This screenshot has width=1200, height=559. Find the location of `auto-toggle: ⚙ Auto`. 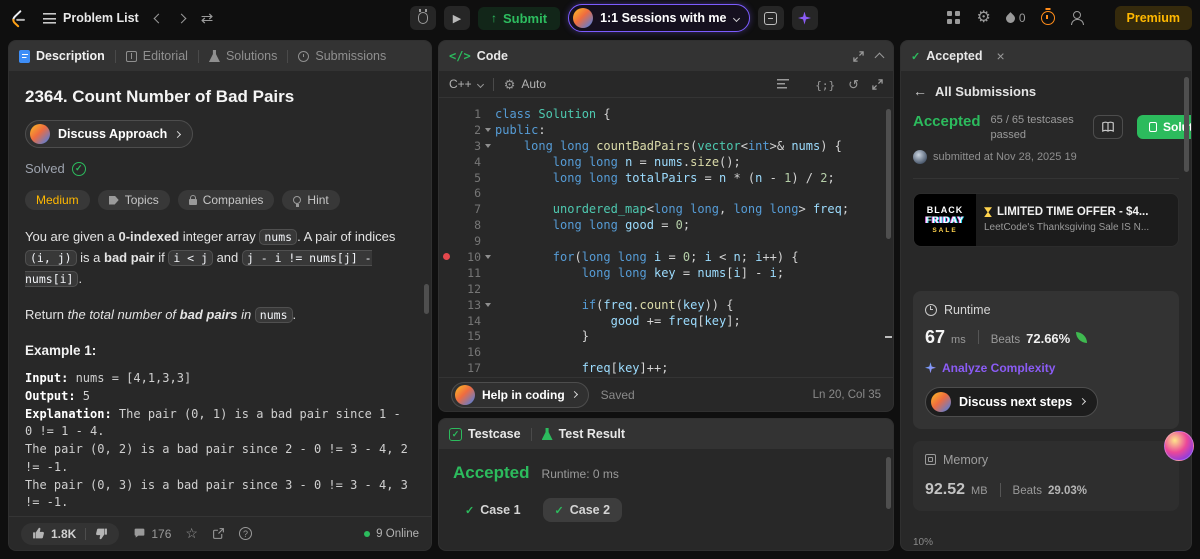

auto-toggle: ⚙ Auto is located at coordinates (525, 84).